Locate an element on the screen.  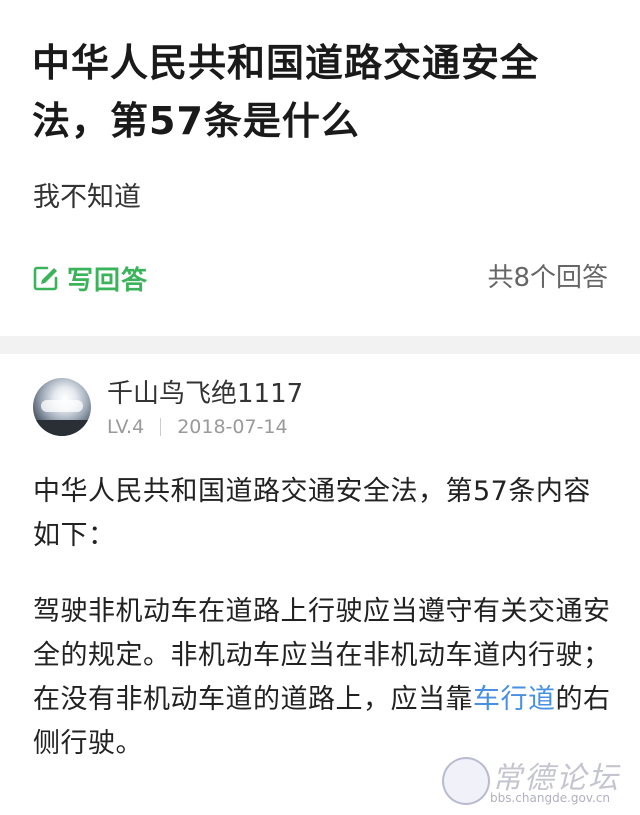
edit-icon is located at coordinates (45, 278).